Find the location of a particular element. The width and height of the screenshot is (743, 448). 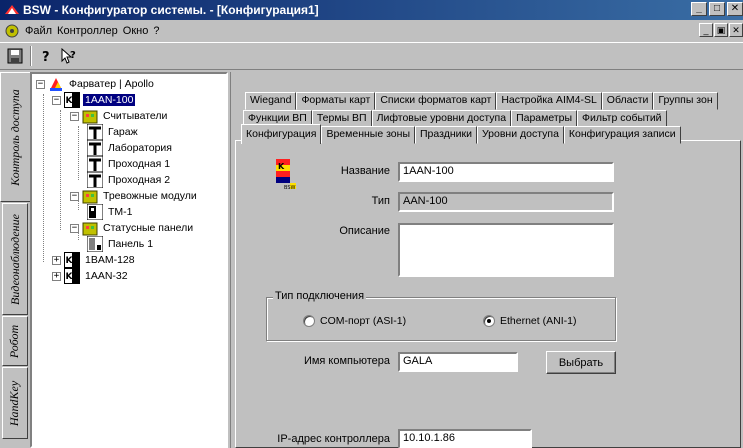

system-menu-icon is located at coordinates (12, 31).